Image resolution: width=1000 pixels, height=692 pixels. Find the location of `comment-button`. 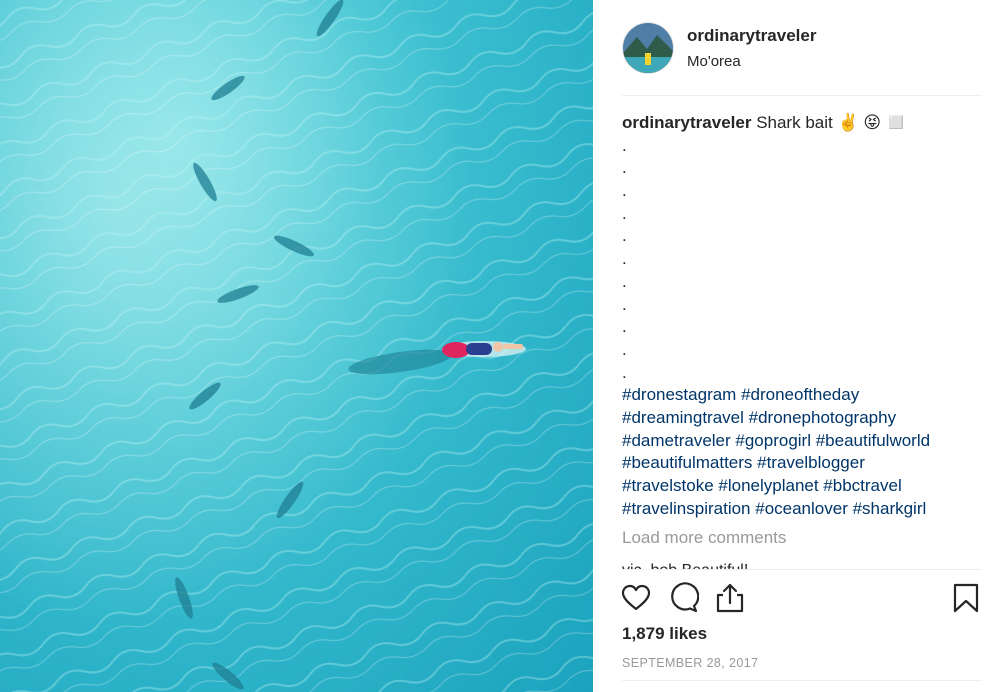

comment-button is located at coordinates (683, 598).